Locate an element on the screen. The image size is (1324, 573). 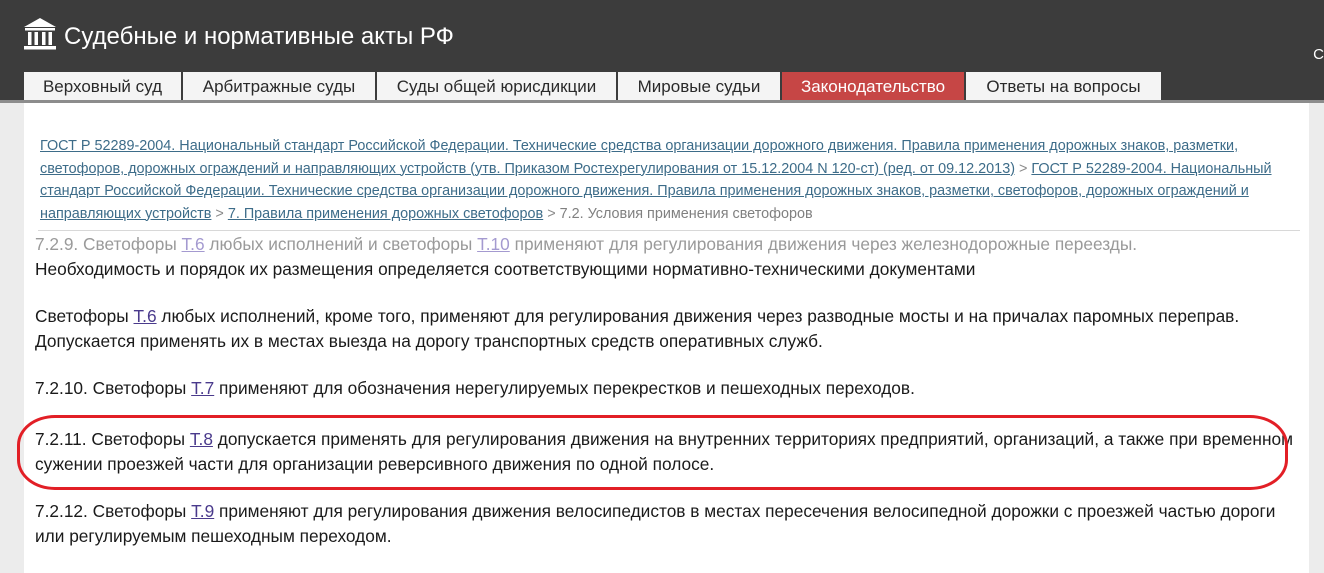
courthouse-icon is located at coordinates (40, 34).